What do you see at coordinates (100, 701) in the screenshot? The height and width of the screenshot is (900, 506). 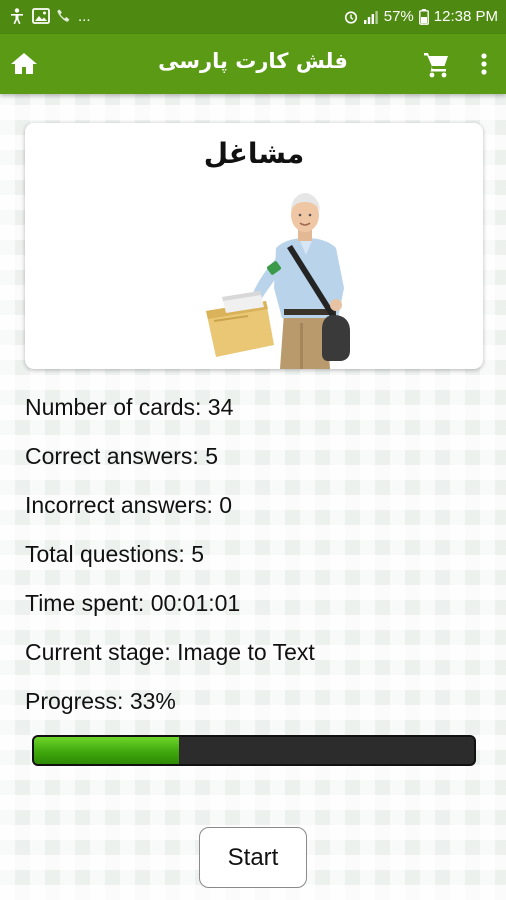 I see `progress-label: Progress: 33%` at bounding box center [100, 701].